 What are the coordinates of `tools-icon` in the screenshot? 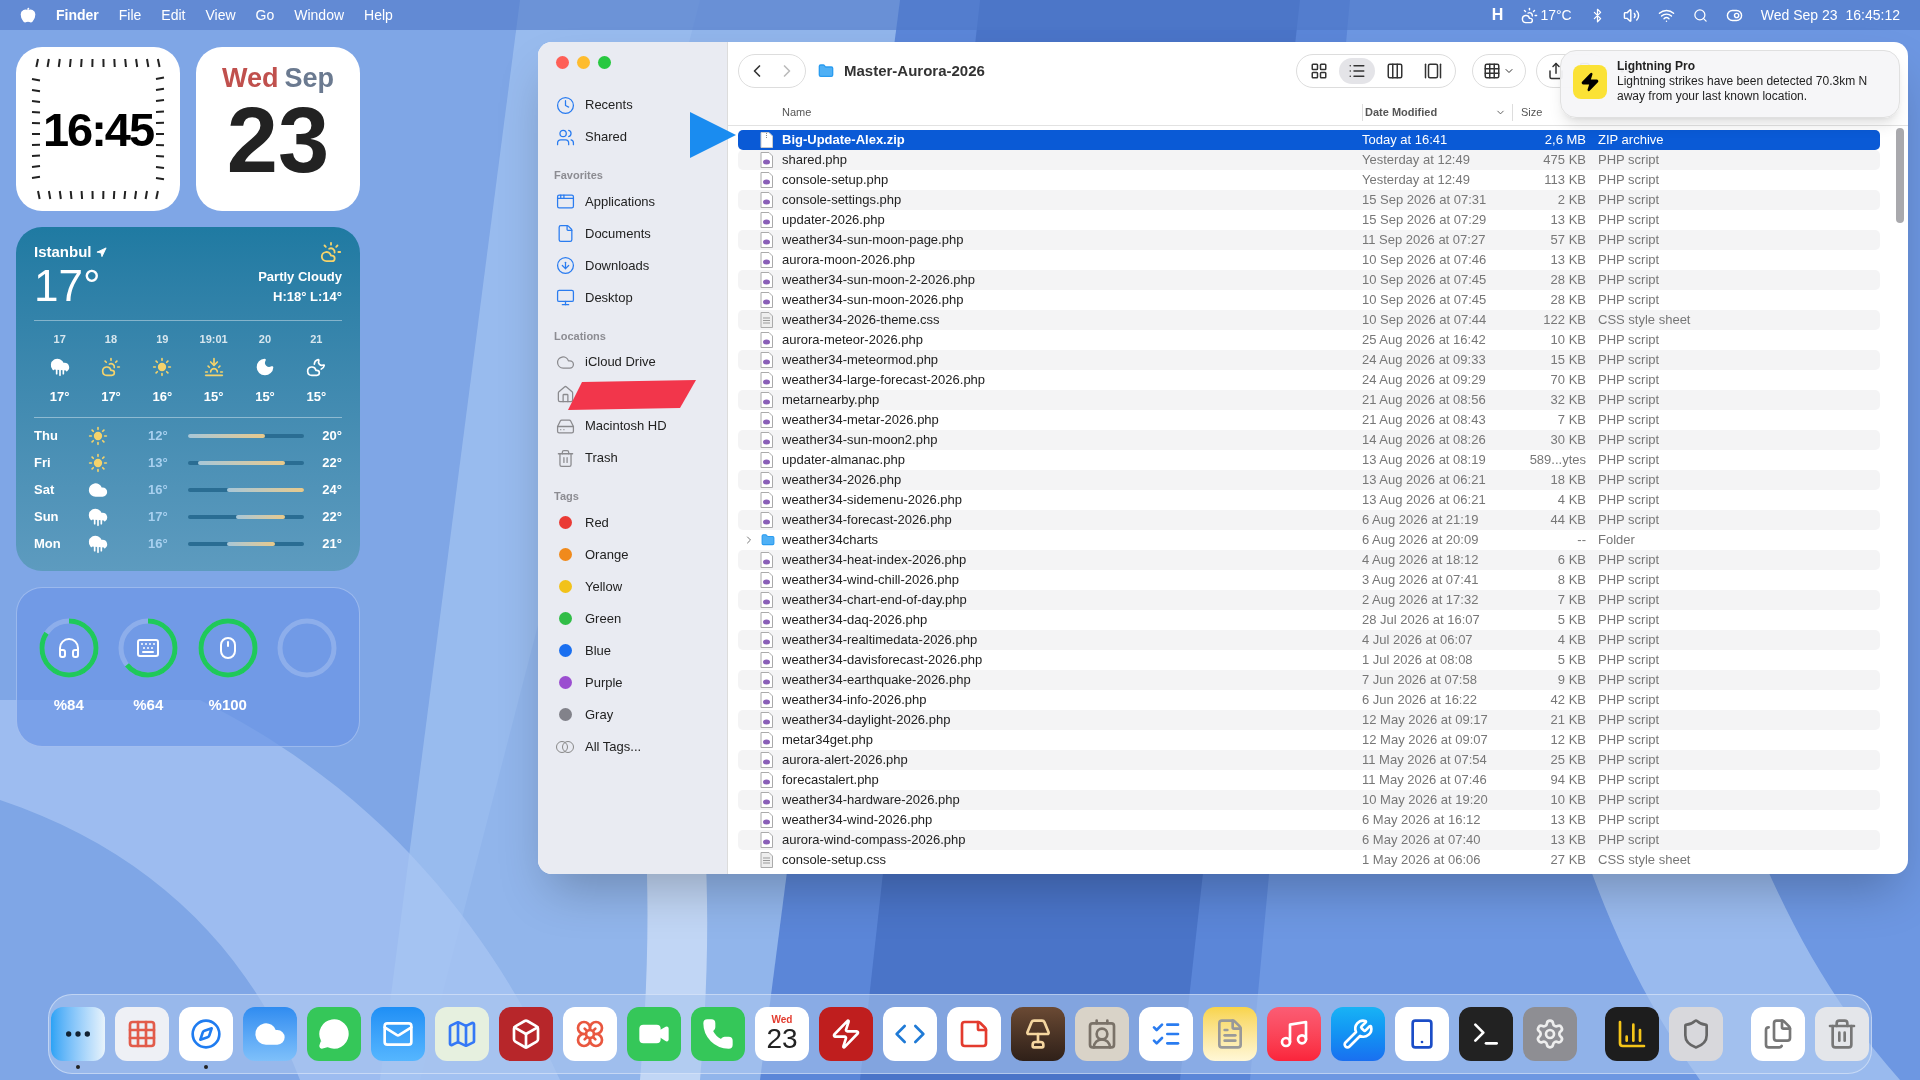 It's located at (1358, 1034).